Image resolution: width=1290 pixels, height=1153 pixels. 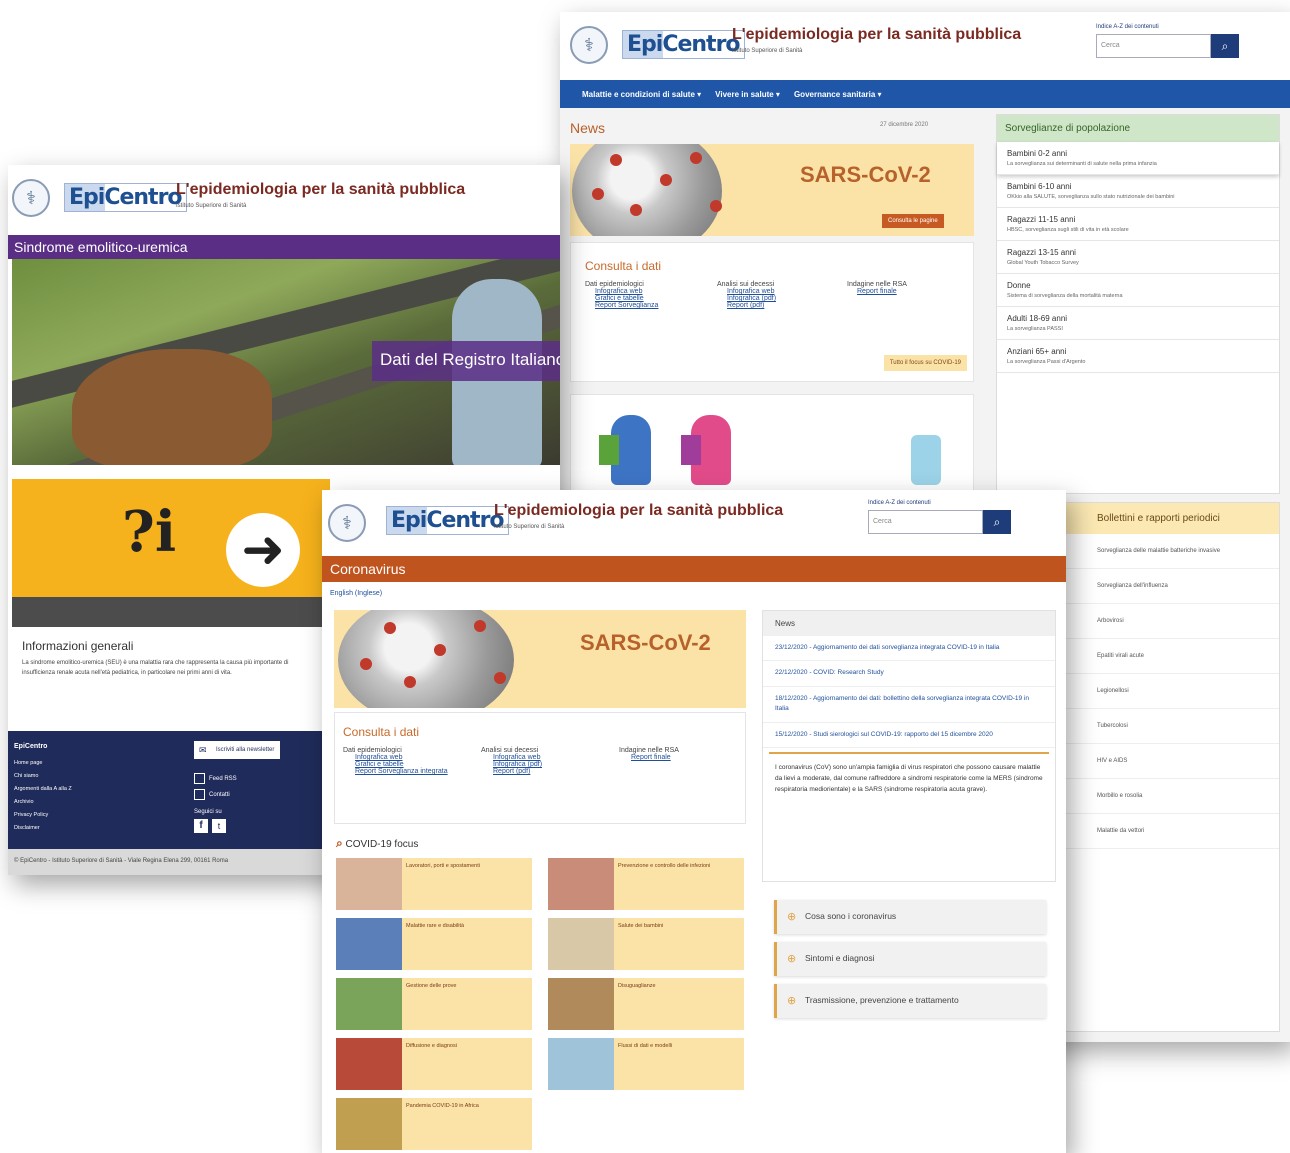 What do you see at coordinates (201, 826) in the screenshot?
I see `facebook-icon: f` at bounding box center [201, 826].